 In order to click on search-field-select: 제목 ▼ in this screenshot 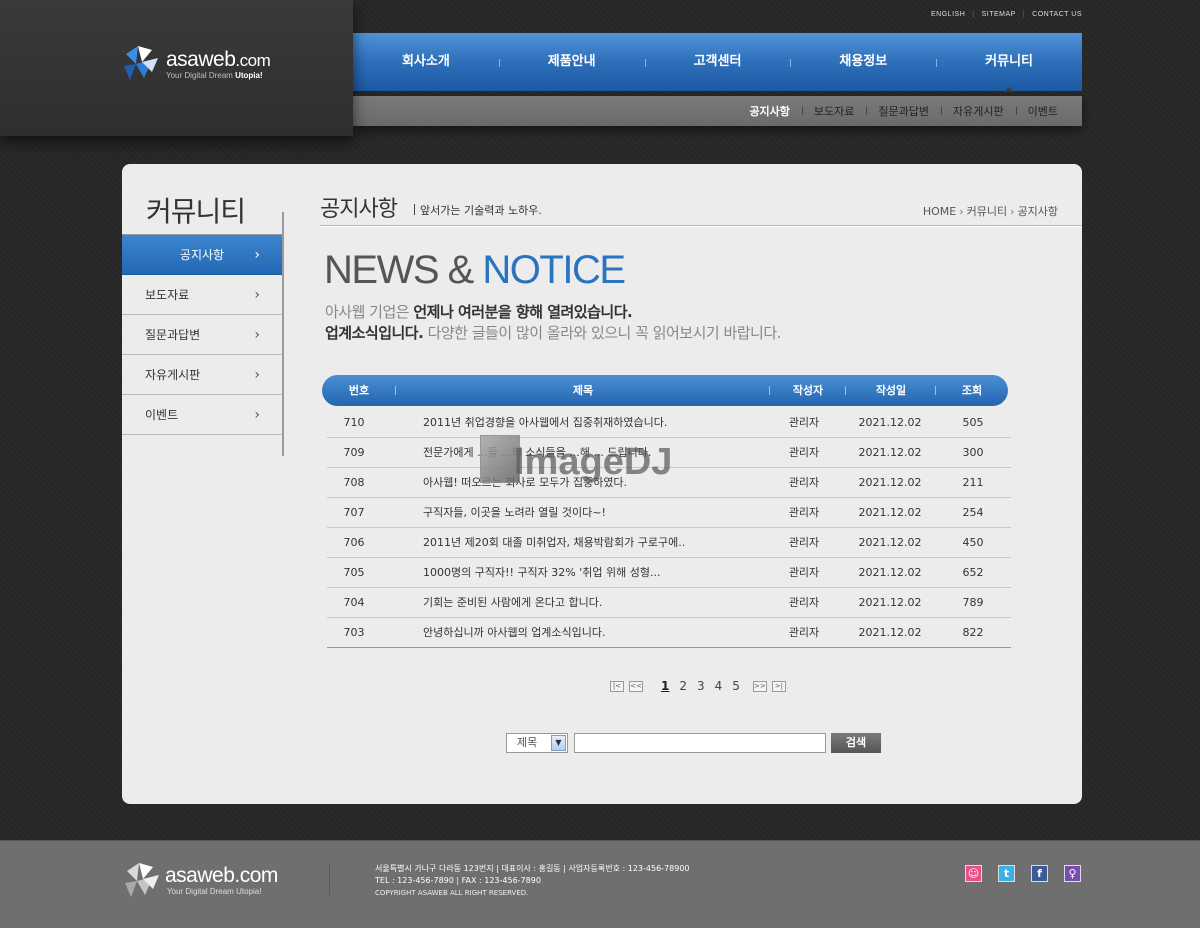, I will do `click(537, 743)`.